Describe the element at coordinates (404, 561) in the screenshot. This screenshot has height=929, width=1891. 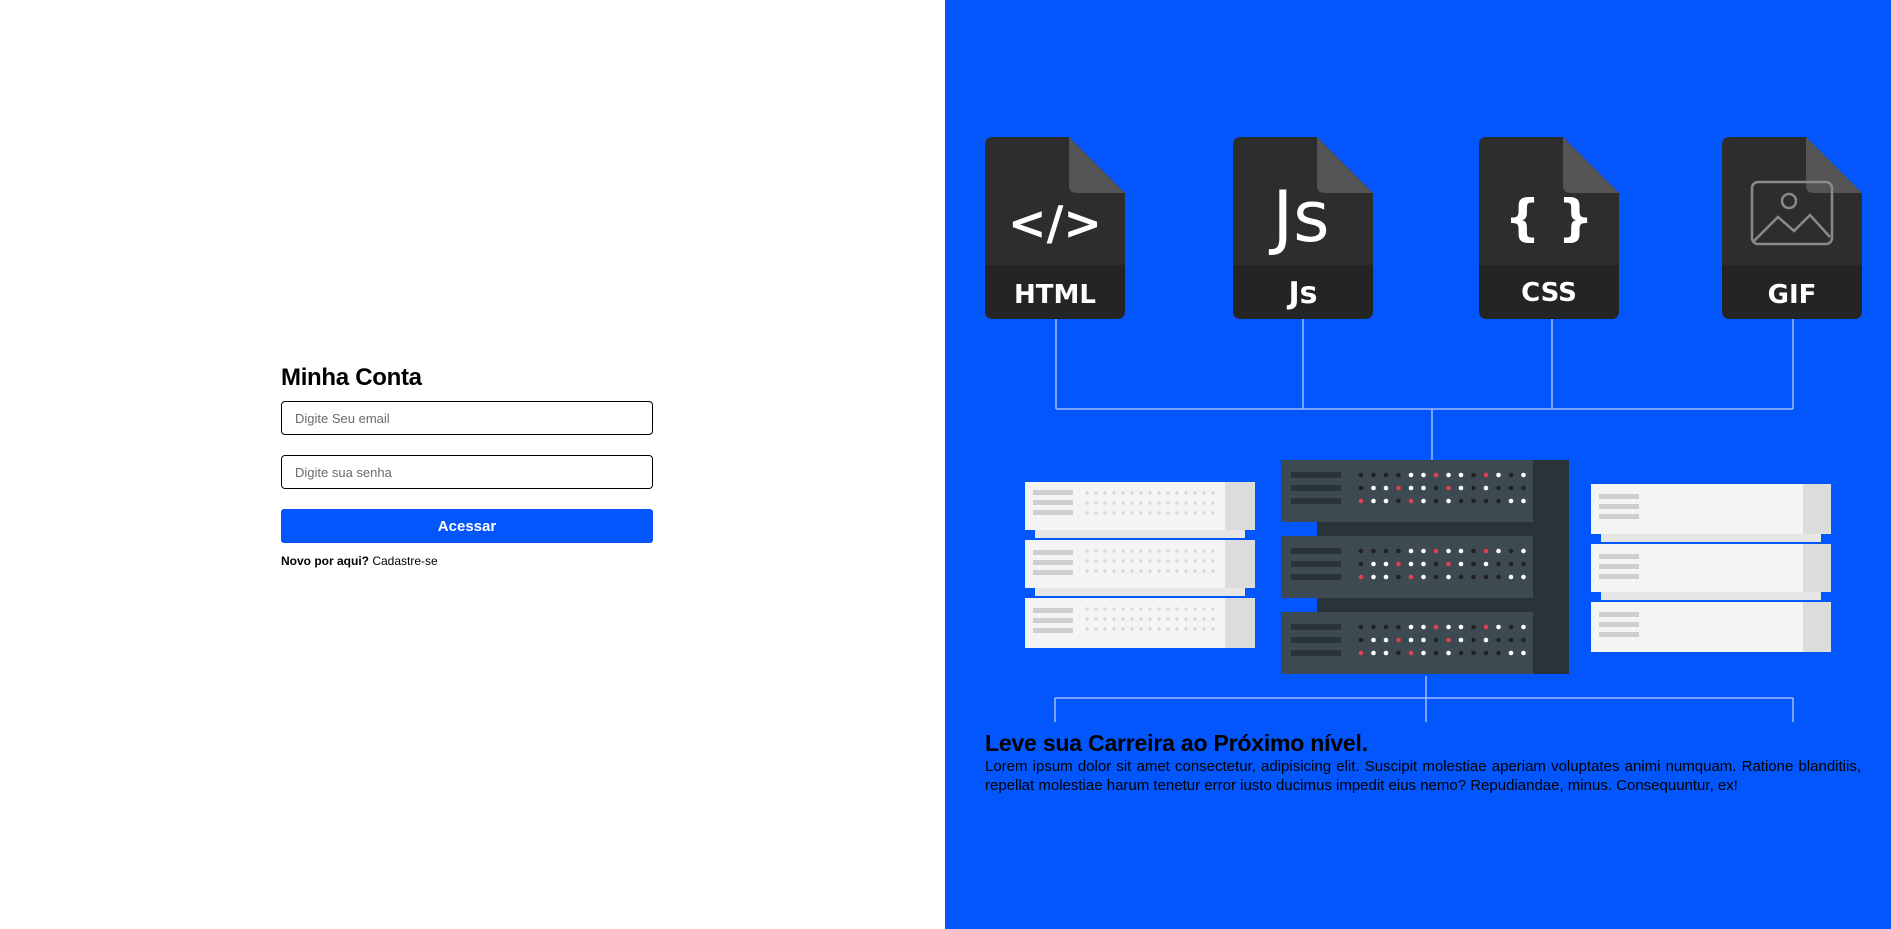
I see `signup-link: Cadastre-se` at that location.